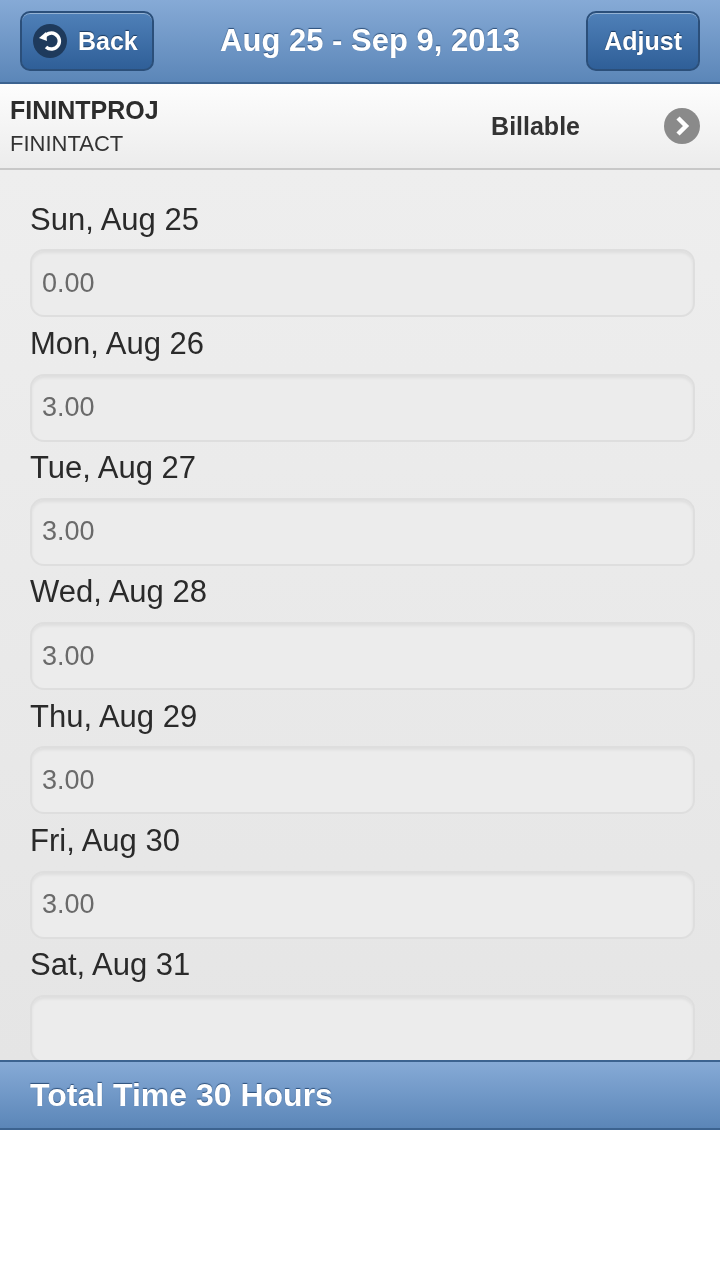 This screenshot has width=720, height=1280. What do you see at coordinates (181, 1095) in the screenshot?
I see `total-time: Total Time 30 Hours` at bounding box center [181, 1095].